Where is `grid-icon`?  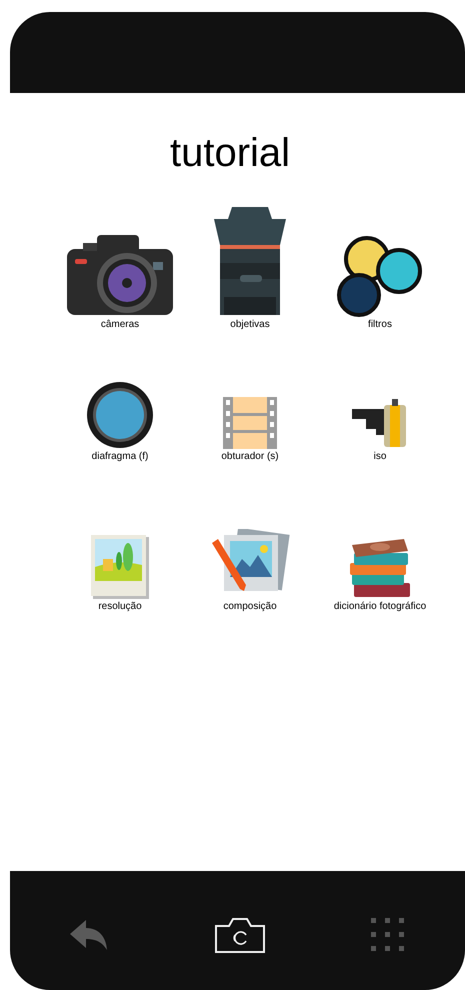
grid-icon is located at coordinates (388, 935).